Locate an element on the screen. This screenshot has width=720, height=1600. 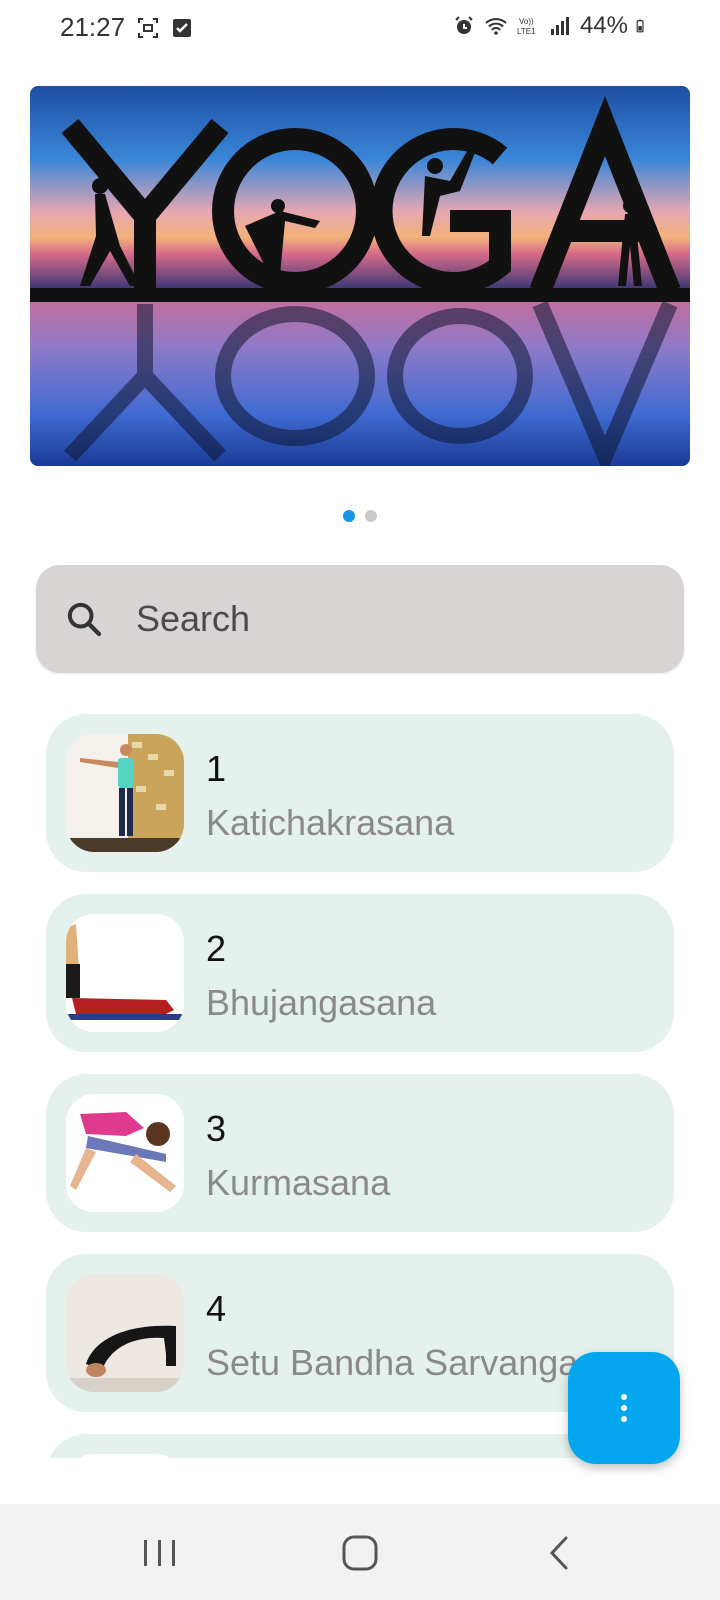
checkbox-icon is located at coordinates (182, 28).